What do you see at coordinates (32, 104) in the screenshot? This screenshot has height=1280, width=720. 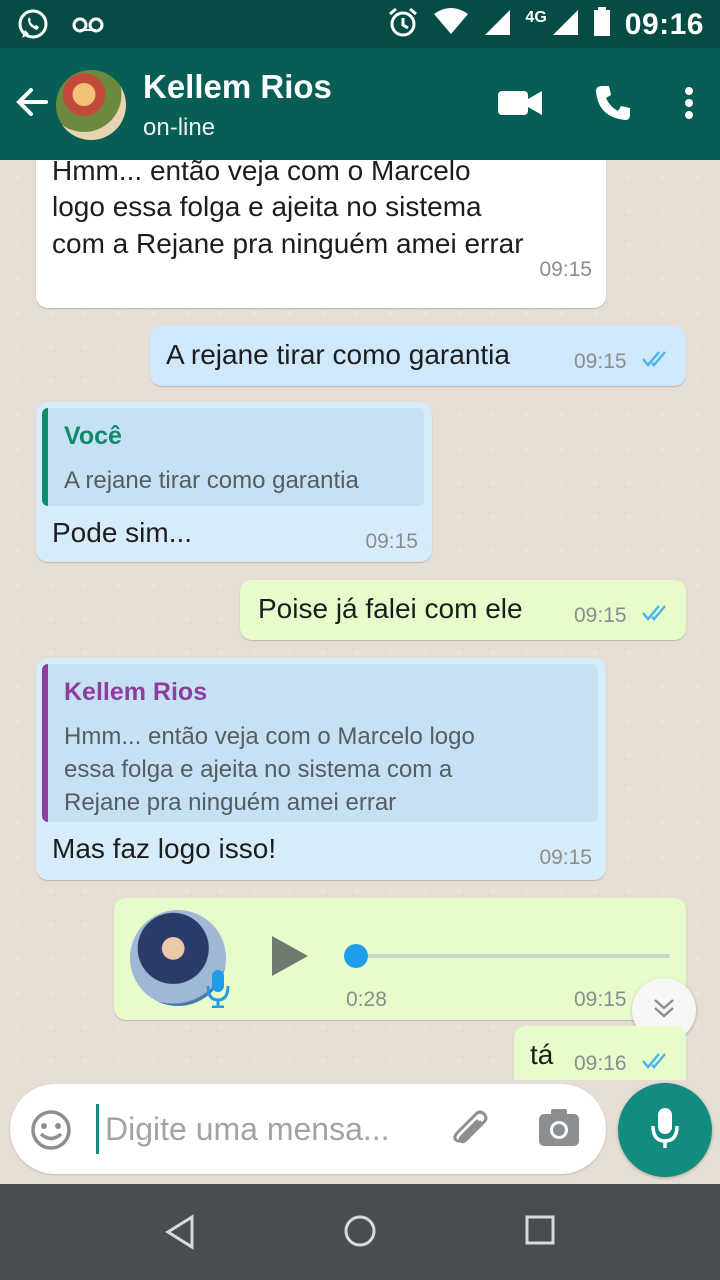 I see `back-arrow-icon` at bounding box center [32, 104].